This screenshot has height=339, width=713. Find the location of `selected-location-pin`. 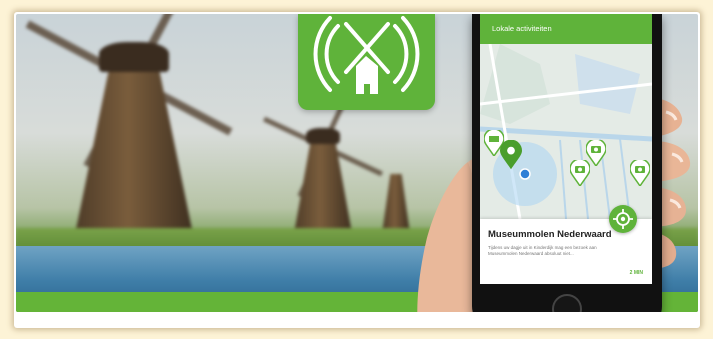

selected-location-pin is located at coordinates (511, 155).